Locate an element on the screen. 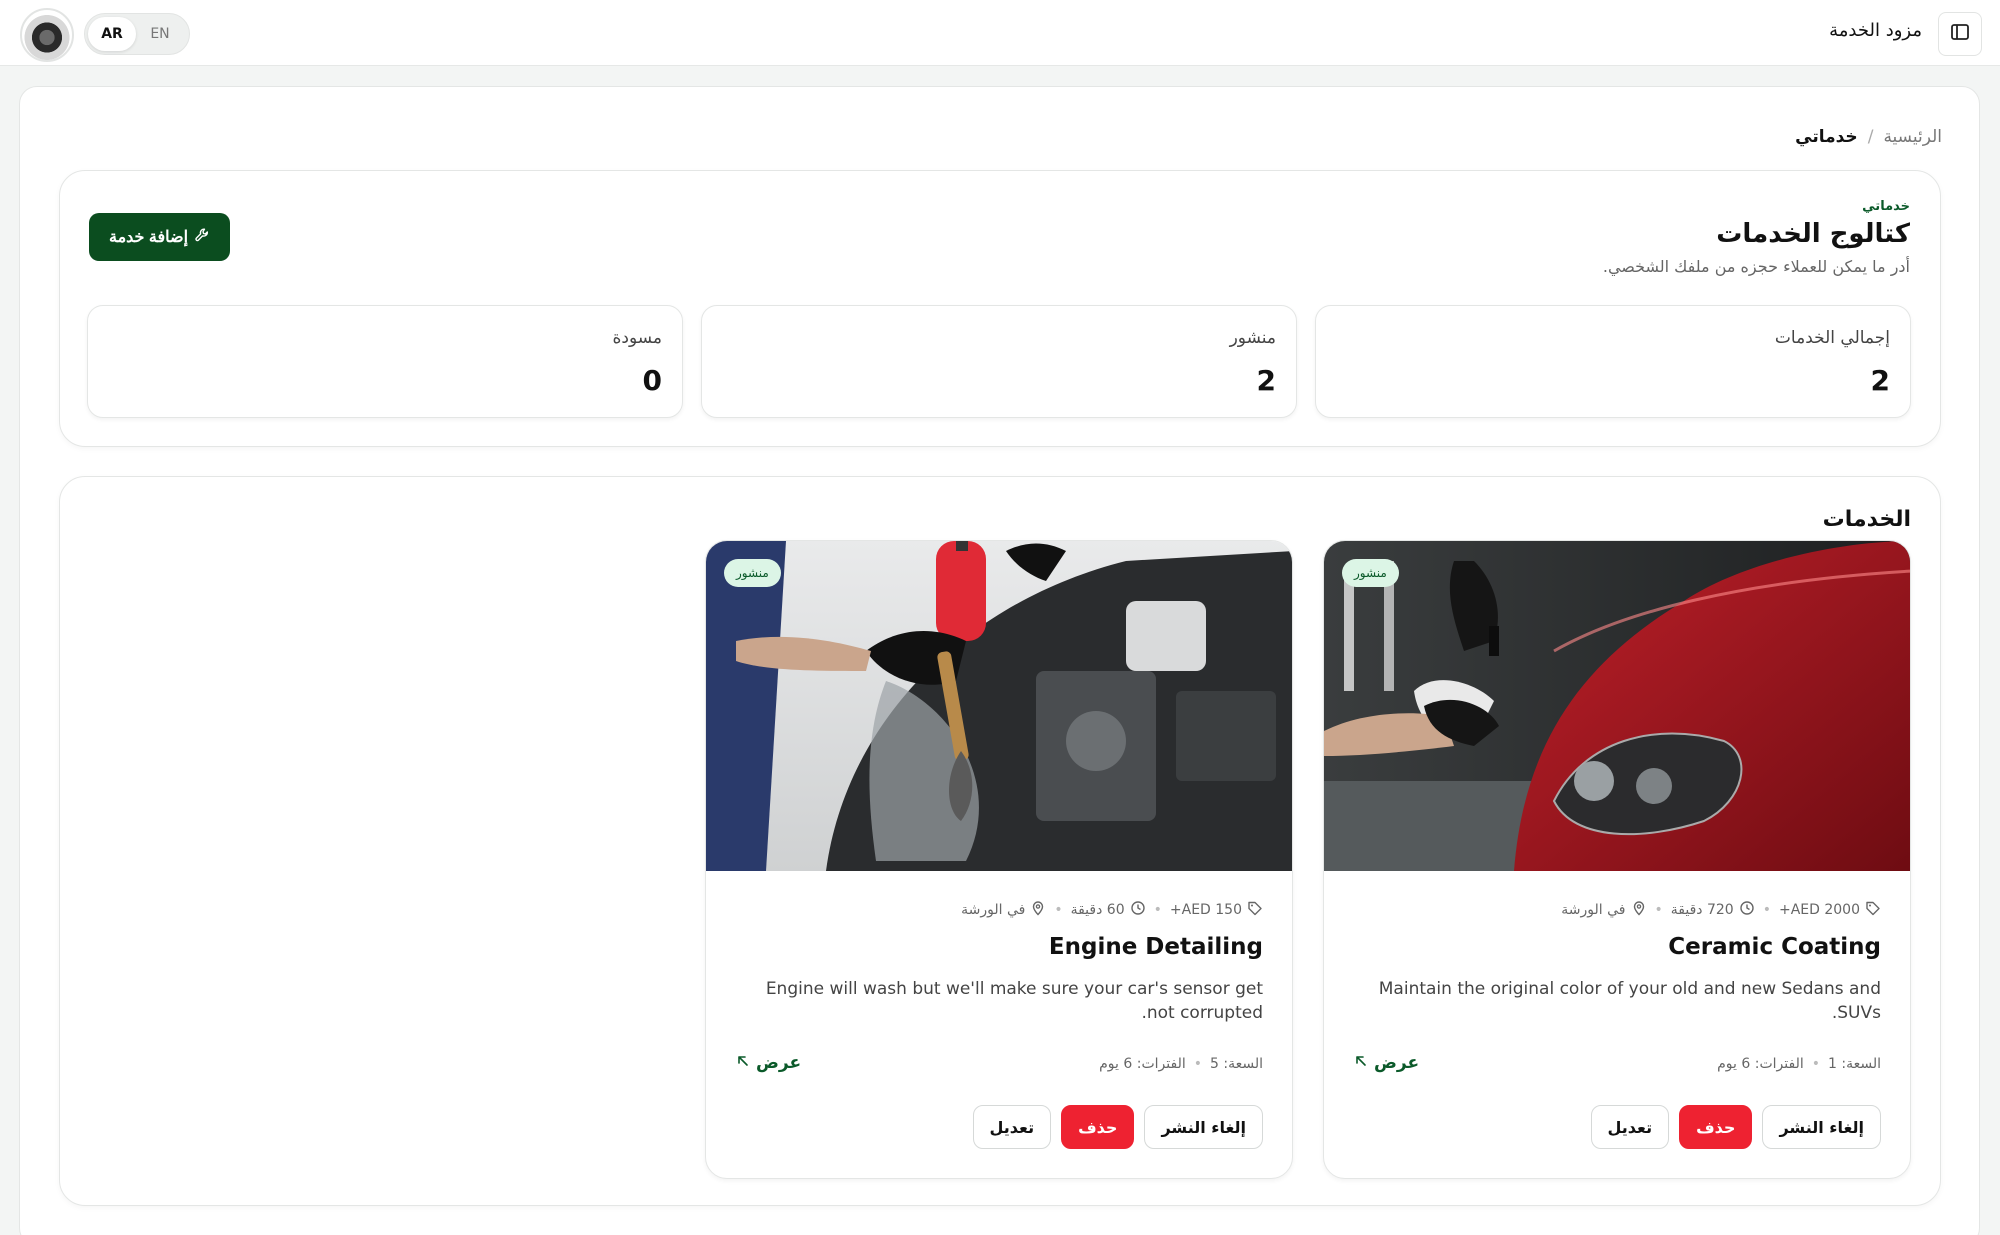 Image resolution: width=2000 pixels, height=1235 pixels. stat-value: 0 is located at coordinates (652, 380).